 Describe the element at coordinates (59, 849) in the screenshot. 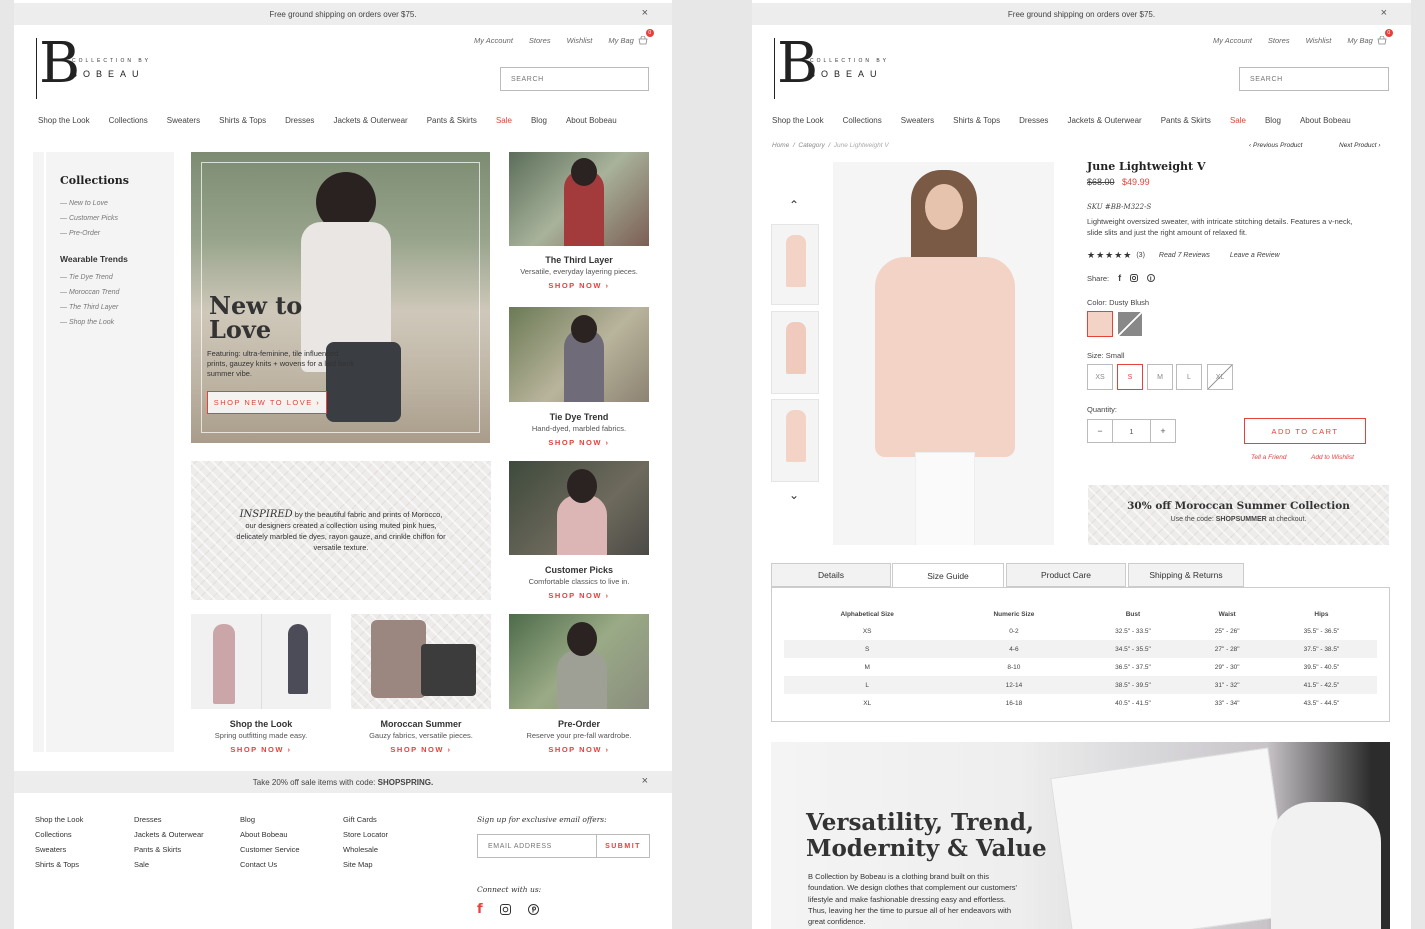

I see `footer-link: Sweaters` at that location.